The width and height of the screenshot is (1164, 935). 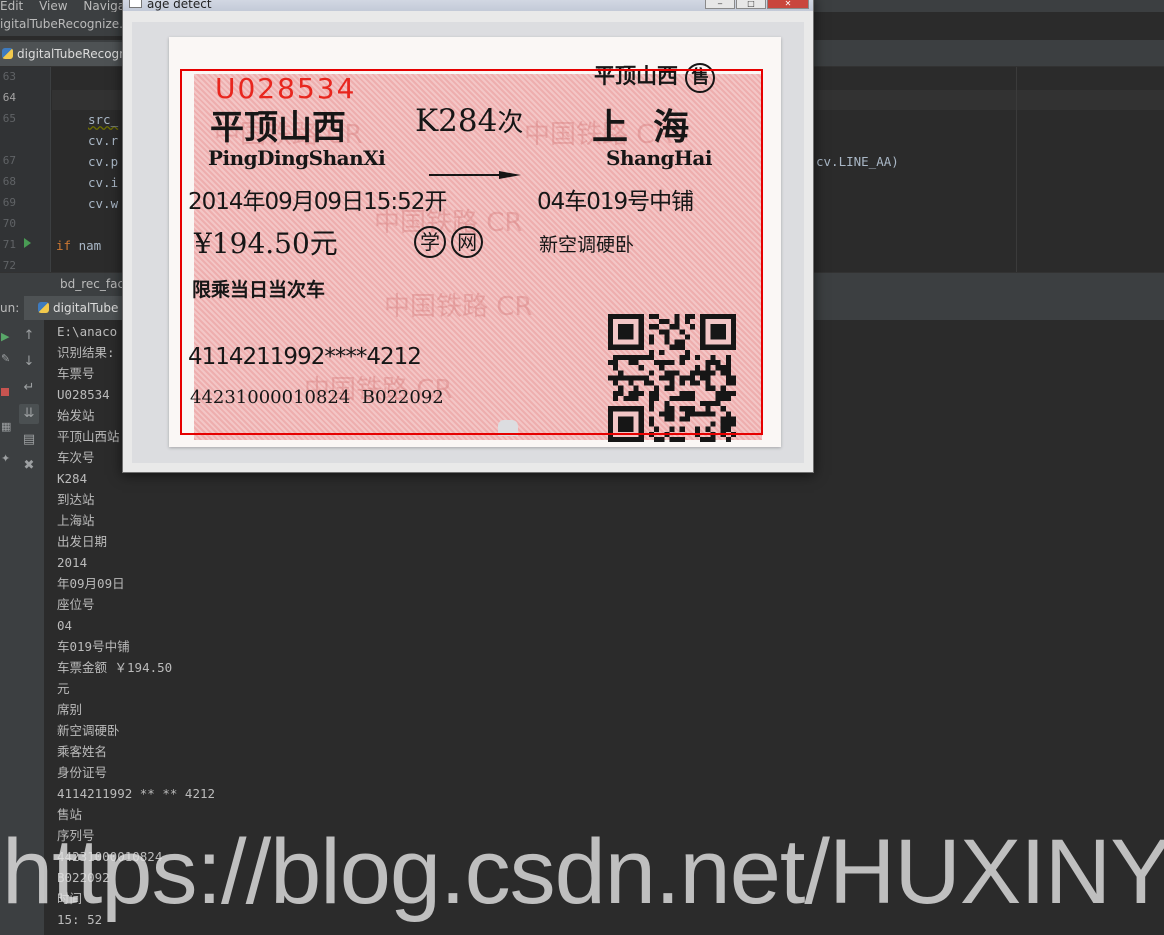 I want to click on console-line: 识别结果:, so click(x=86, y=352).